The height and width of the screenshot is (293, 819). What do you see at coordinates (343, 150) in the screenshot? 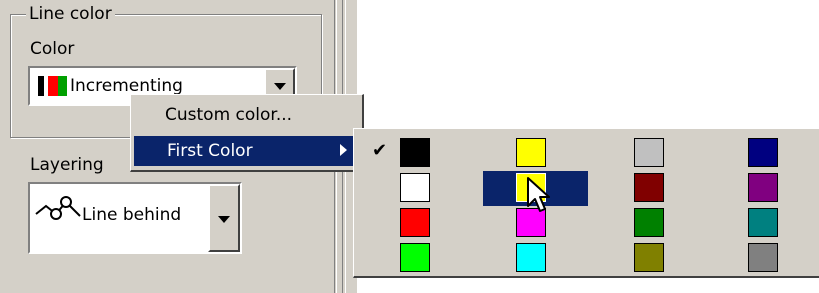
I see `submenu-arrow-icon` at bounding box center [343, 150].